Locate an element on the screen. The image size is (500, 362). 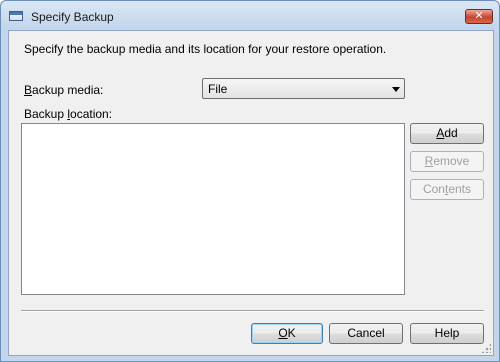
footer-divider is located at coordinates (252, 311).